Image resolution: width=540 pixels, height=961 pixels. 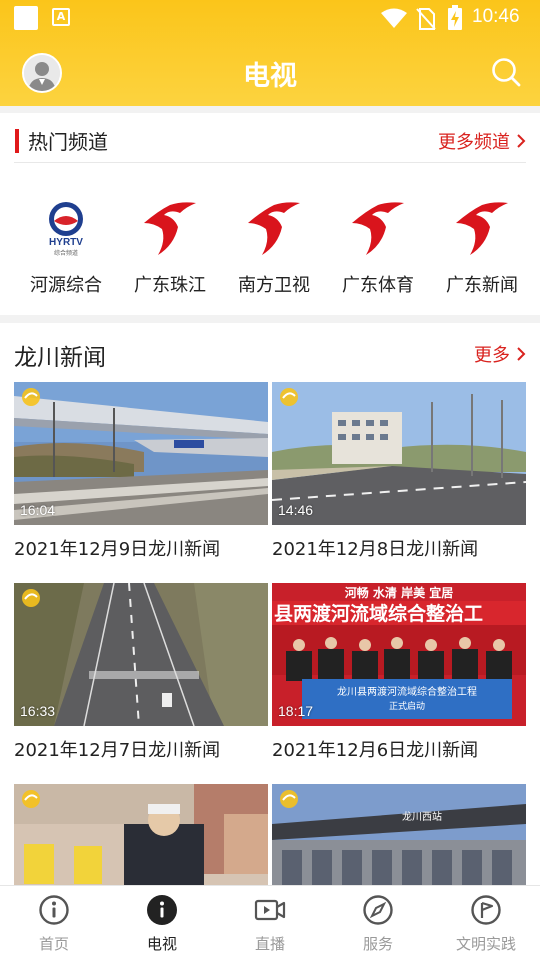 I want to click on channel-item: HYRTV 综合频道 河源综合, so click(x=66, y=248).